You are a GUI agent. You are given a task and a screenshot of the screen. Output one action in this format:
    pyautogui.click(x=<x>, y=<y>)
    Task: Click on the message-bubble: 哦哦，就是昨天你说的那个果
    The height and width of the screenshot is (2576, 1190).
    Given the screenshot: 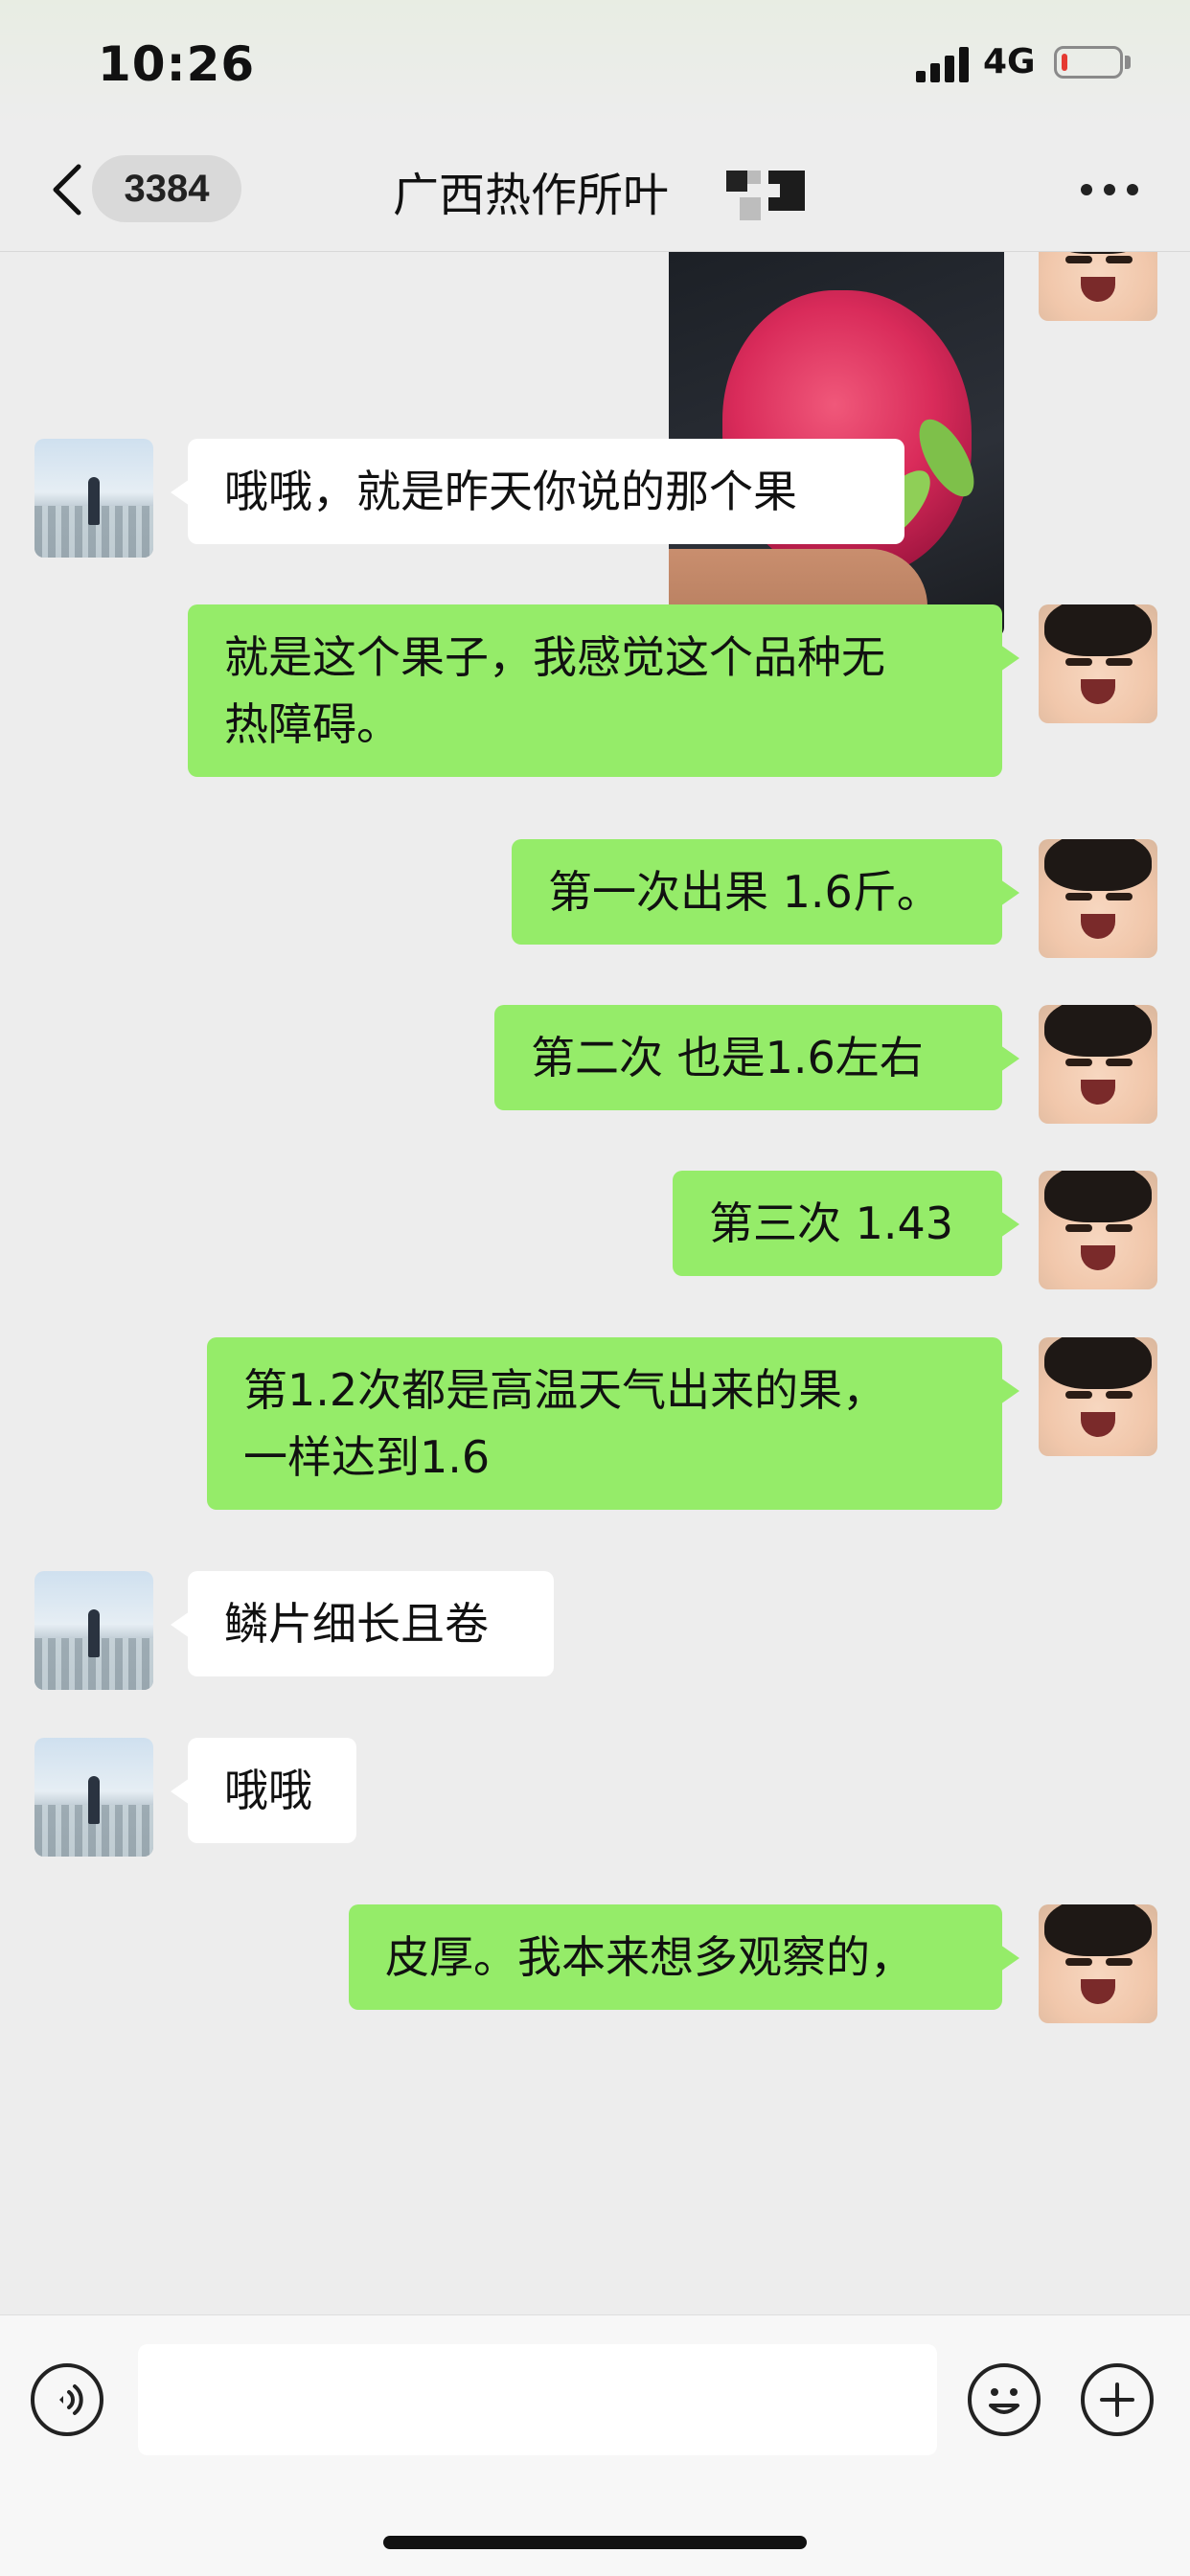 What is the action you would take?
    pyautogui.click(x=538, y=491)
    